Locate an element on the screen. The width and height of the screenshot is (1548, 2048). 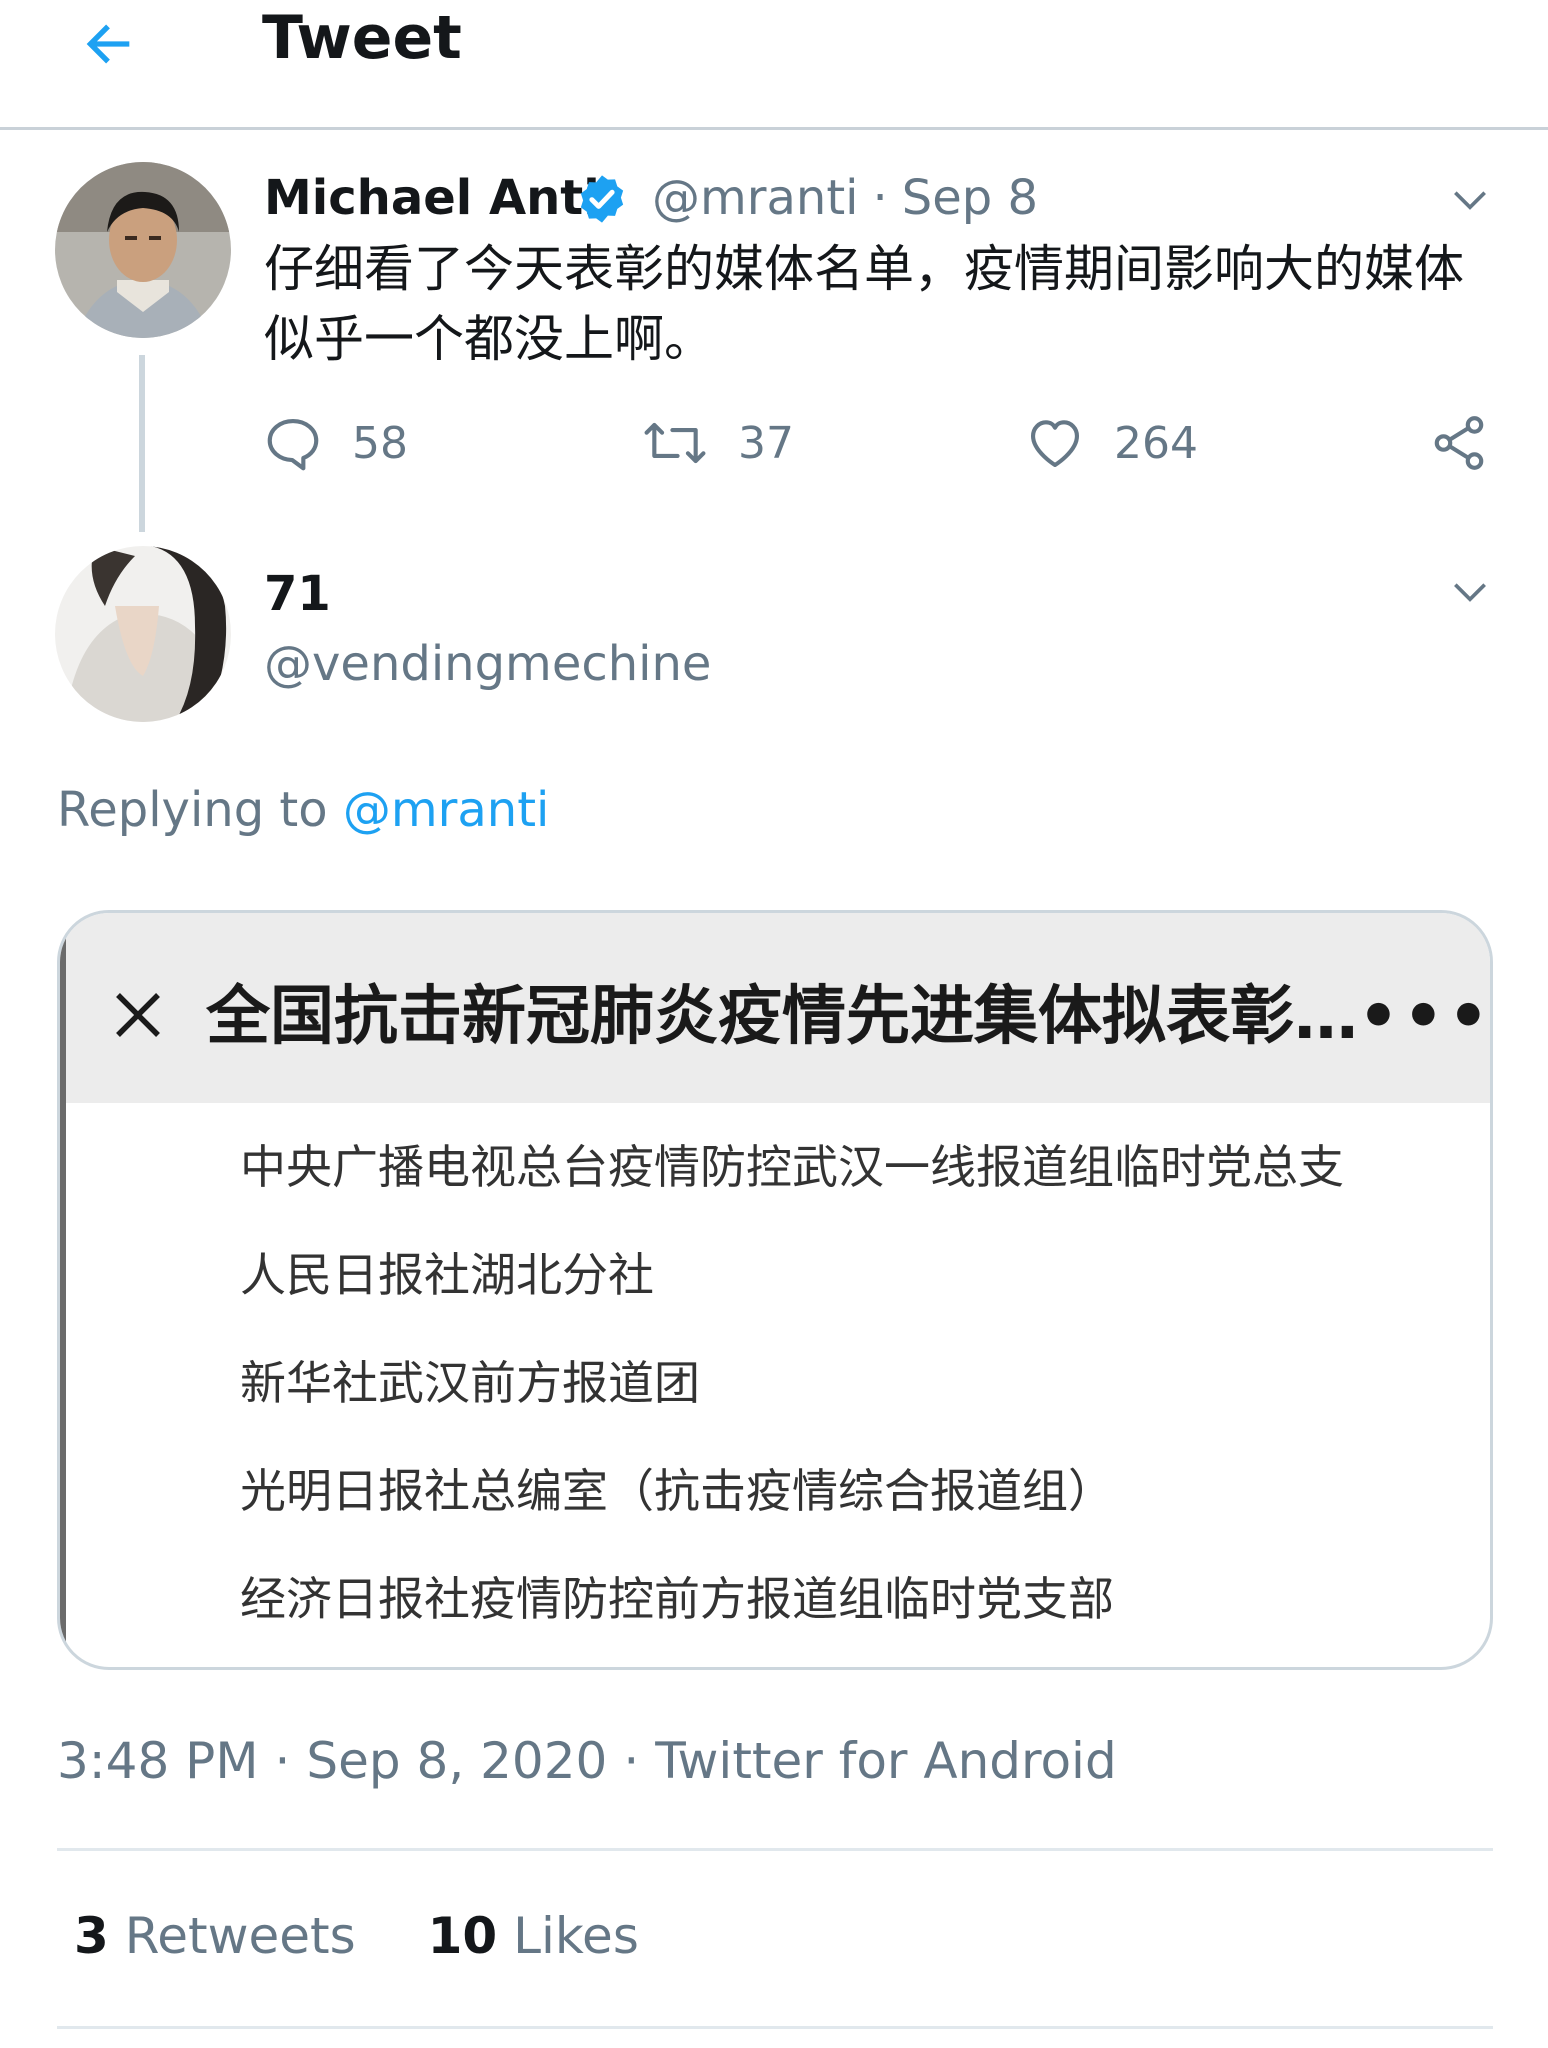
engagement-stats: 3 Retweets 10 Likes is located at coordinates (356, 1936).